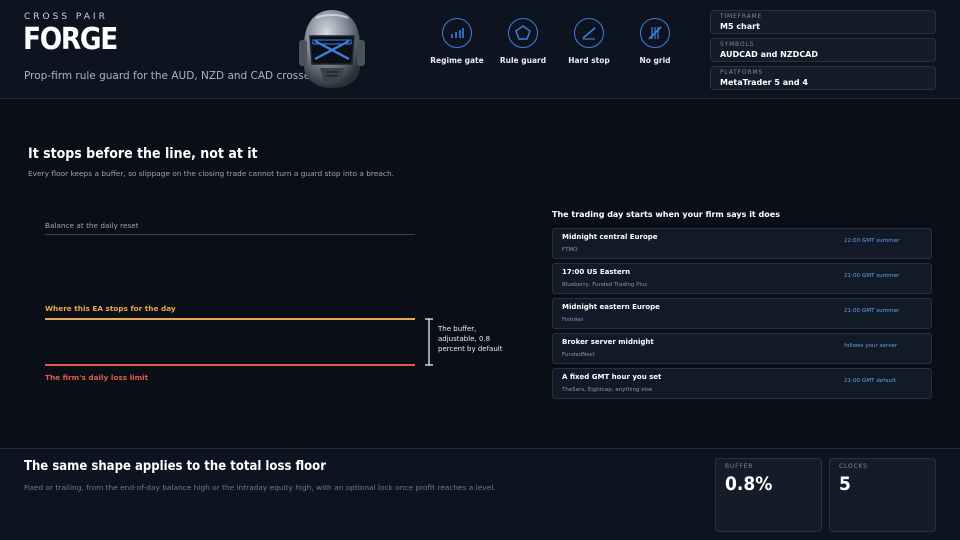 This screenshot has height=540, width=960. I want to click on helmet-icon, so click(332, 49).